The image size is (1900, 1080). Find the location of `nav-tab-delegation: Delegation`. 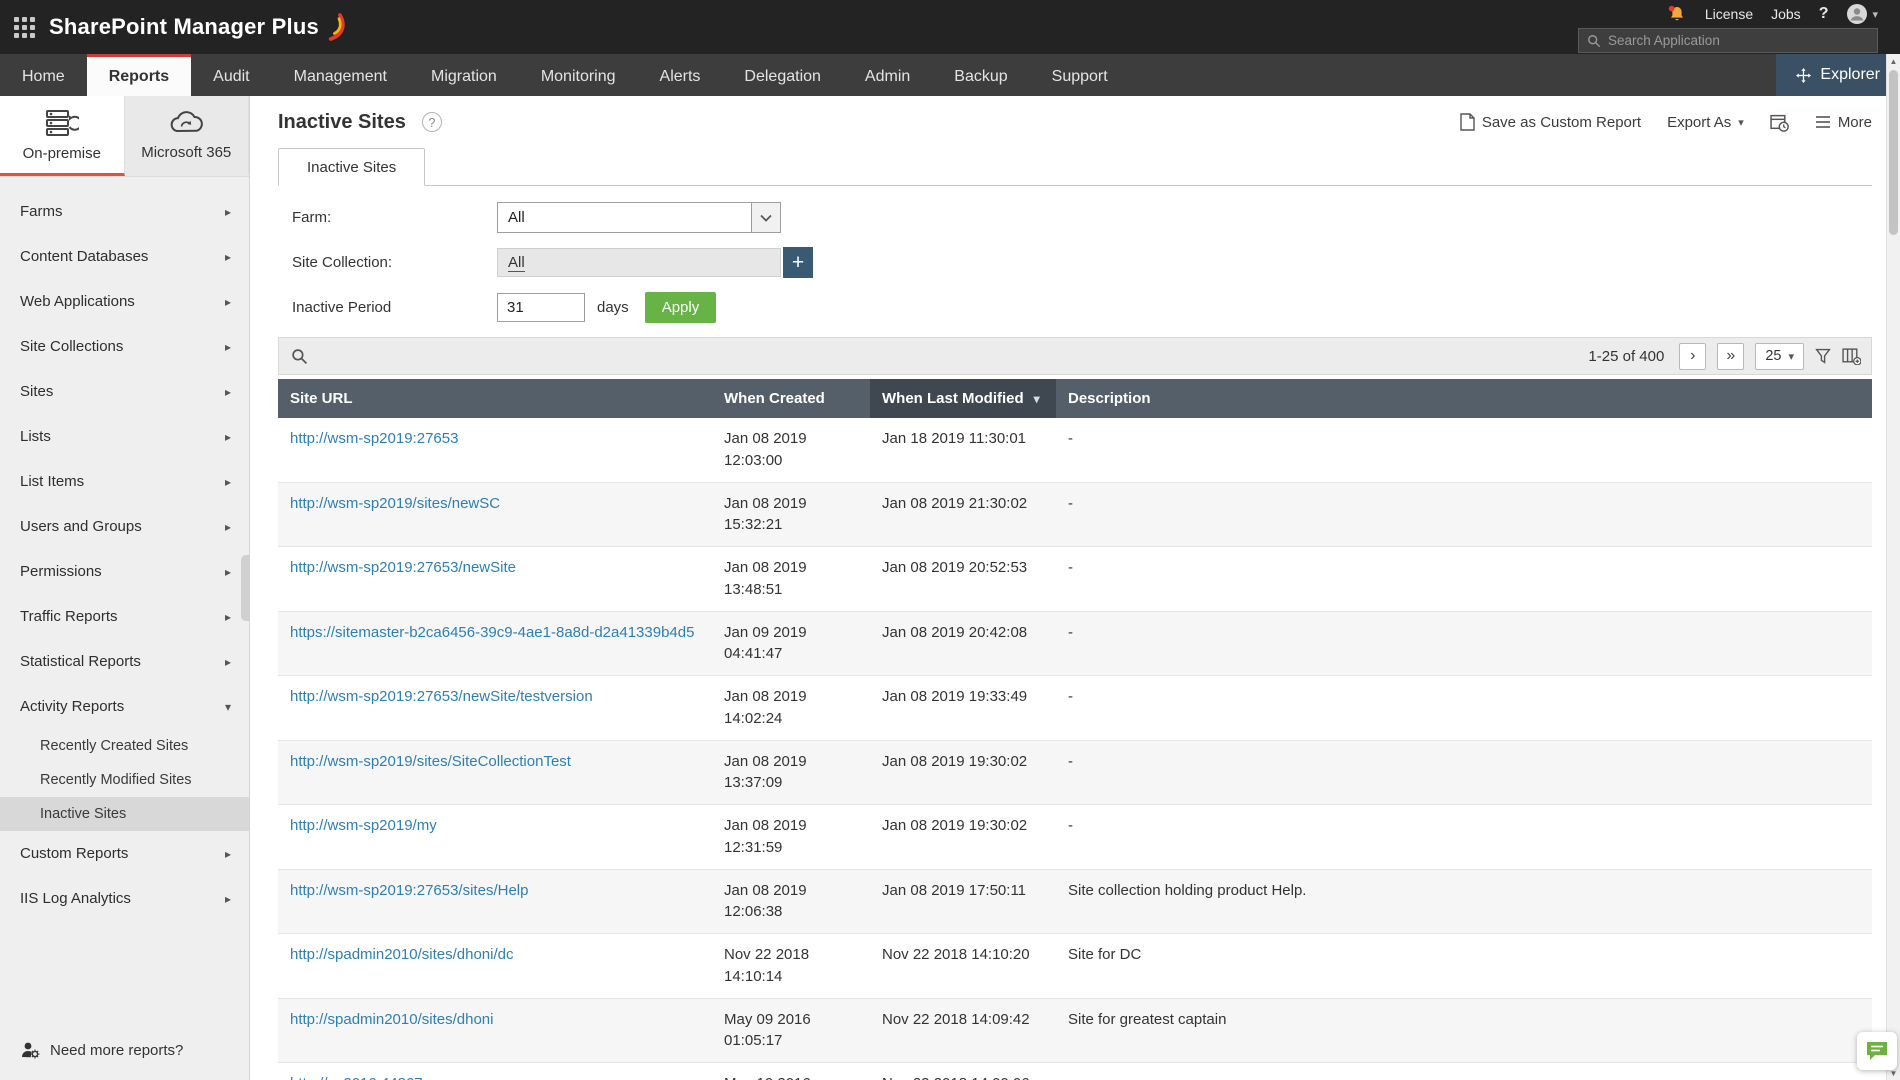

nav-tab-delegation: Delegation is located at coordinates (782, 75).